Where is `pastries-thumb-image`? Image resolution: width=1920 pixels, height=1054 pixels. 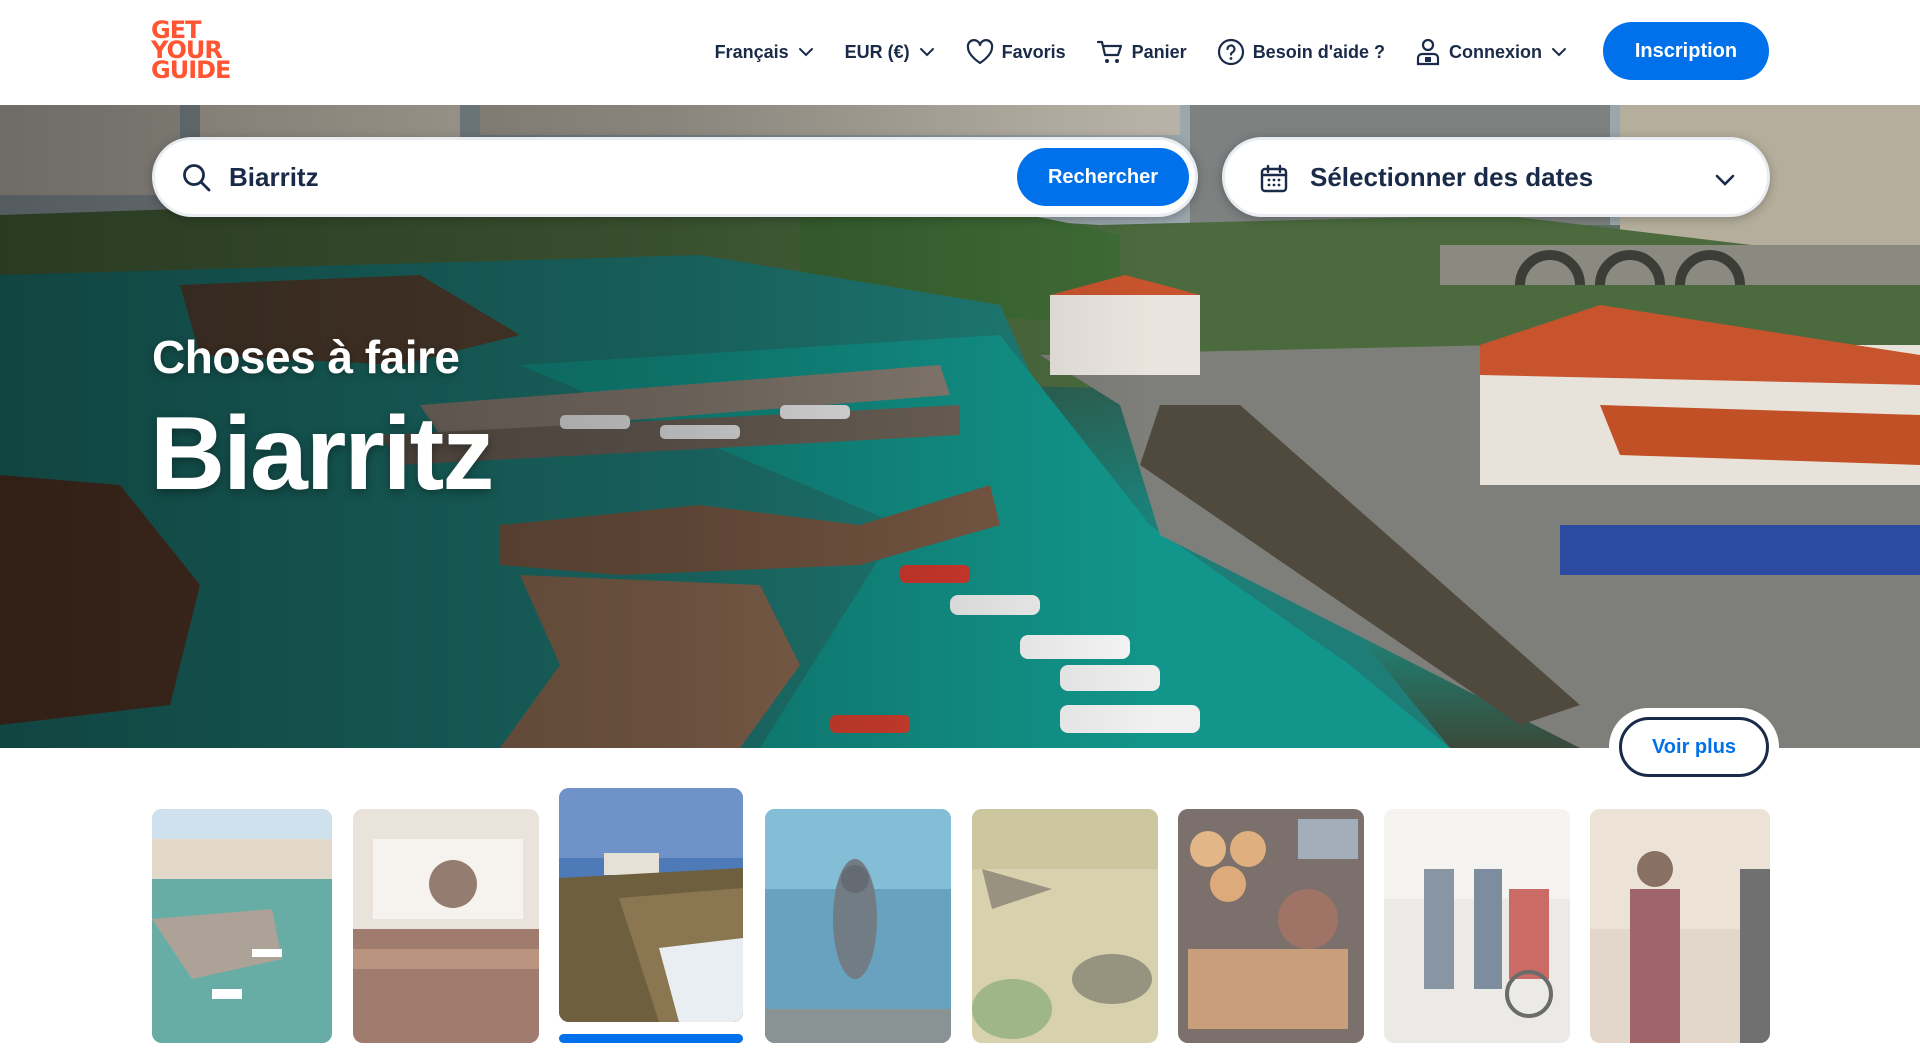
pastries-thumb-image is located at coordinates (1271, 926).